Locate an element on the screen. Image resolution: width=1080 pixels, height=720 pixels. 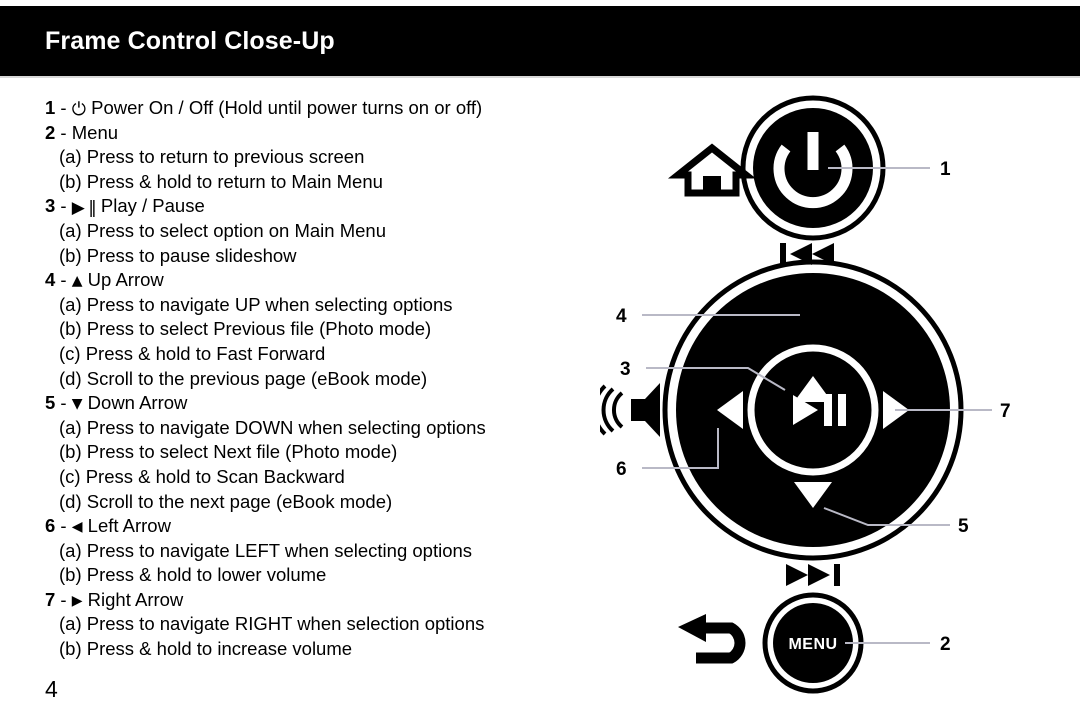
instruction-item: 7 - ▶ Right Arrow is located at coordinates (325, 600).